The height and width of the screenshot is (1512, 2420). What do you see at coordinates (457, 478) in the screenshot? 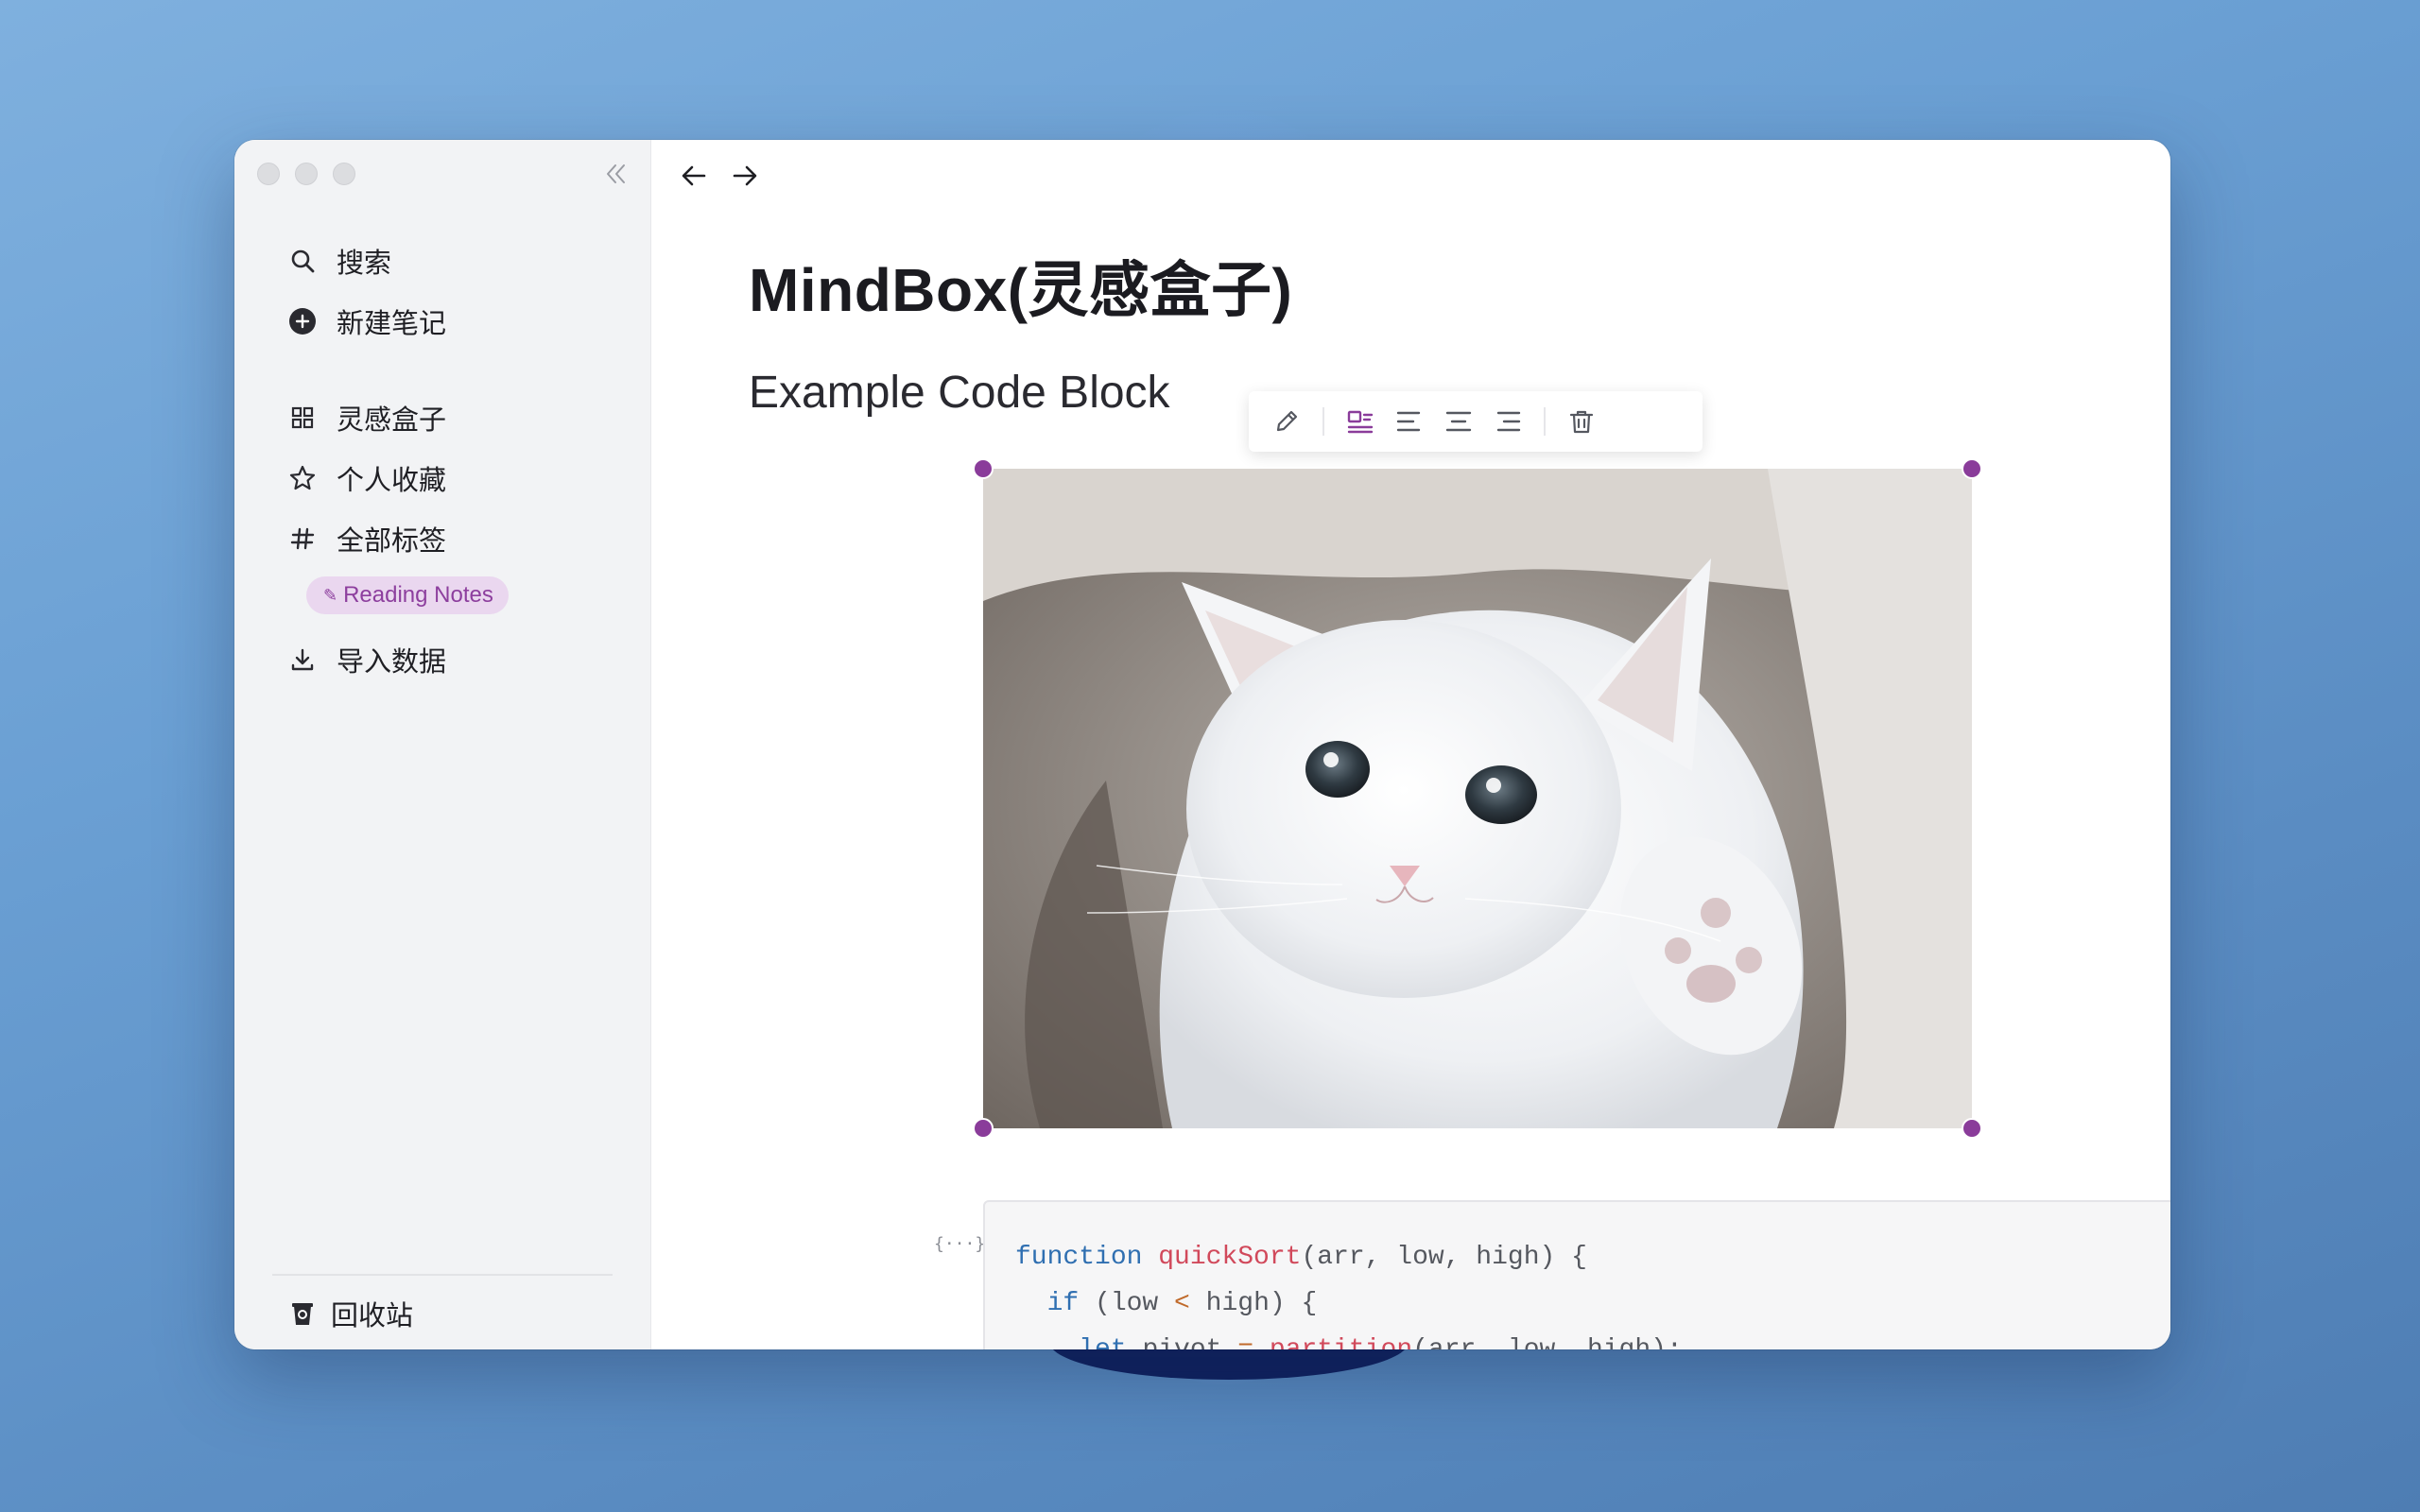
I see `sidebar-item-favorites: 个人收藏` at bounding box center [457, 478].